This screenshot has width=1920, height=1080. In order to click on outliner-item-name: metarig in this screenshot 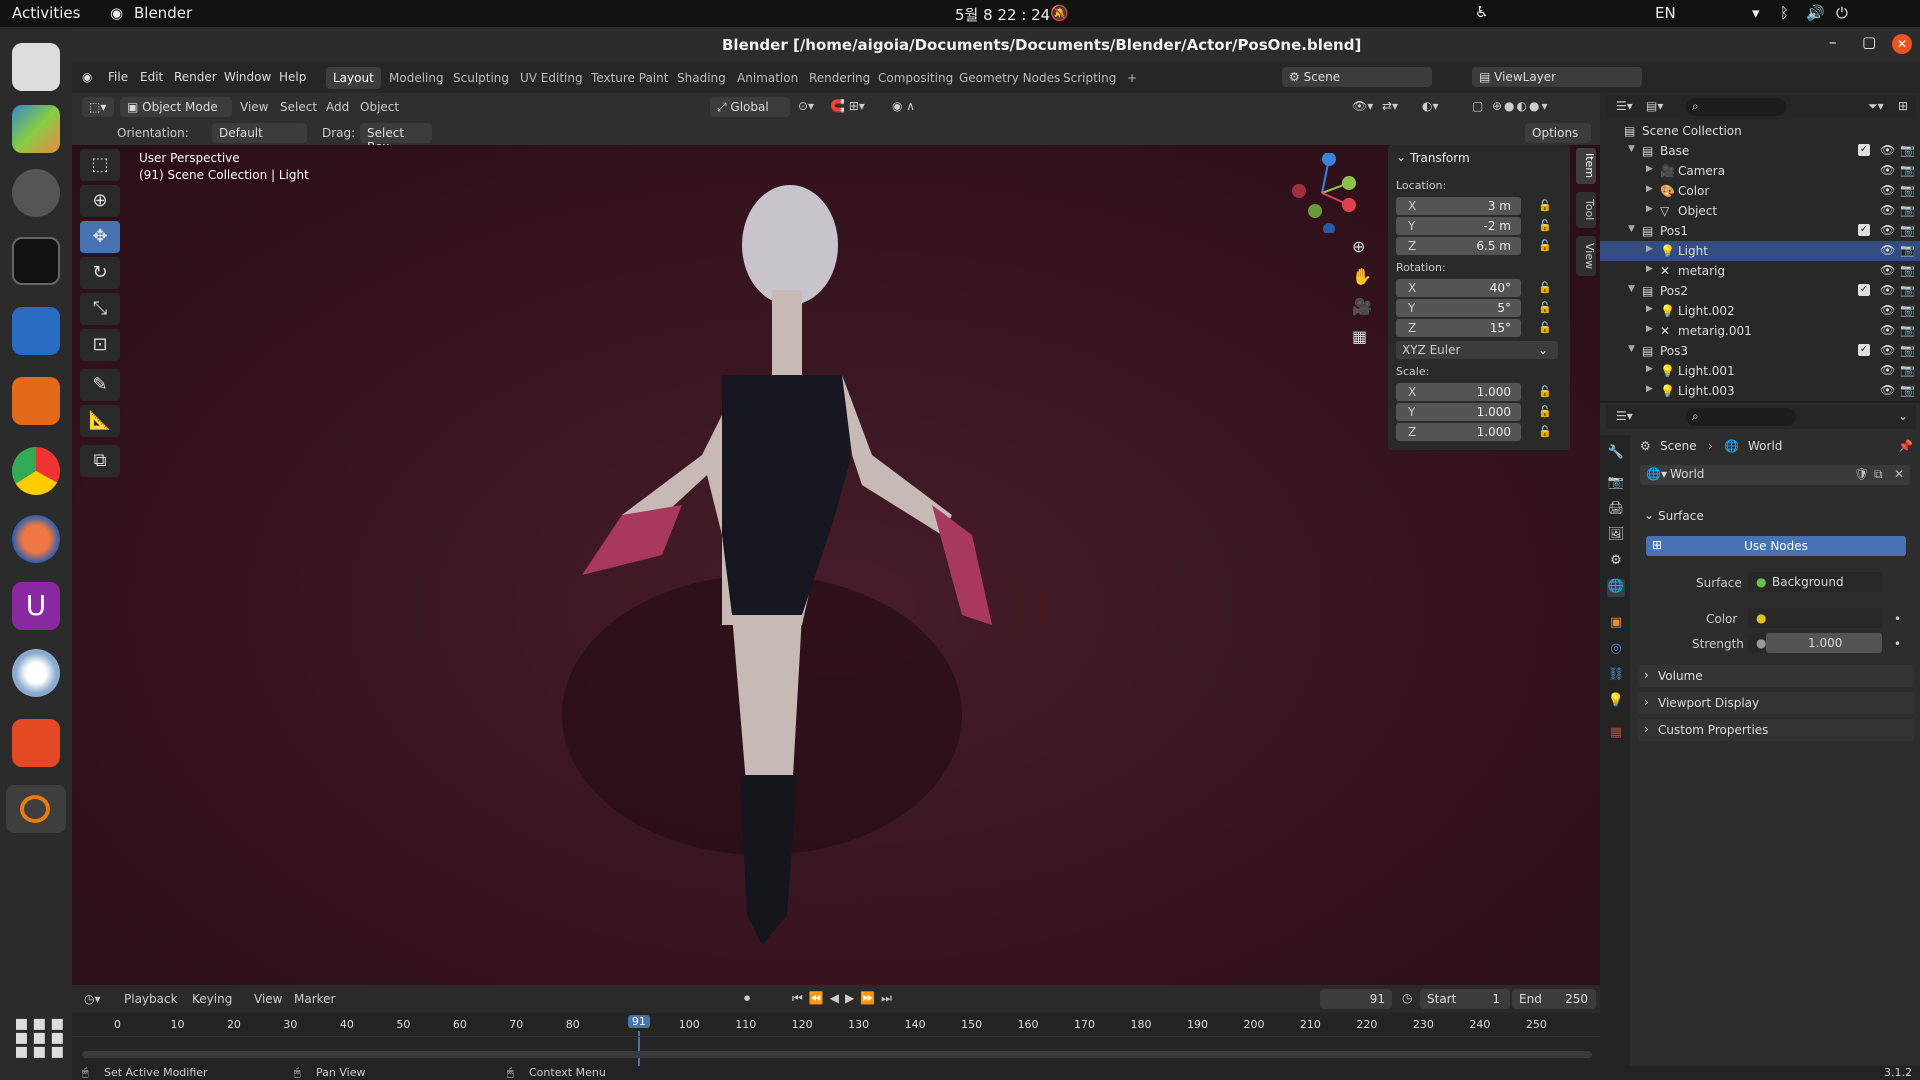, I will do `click(1701, 271)`.